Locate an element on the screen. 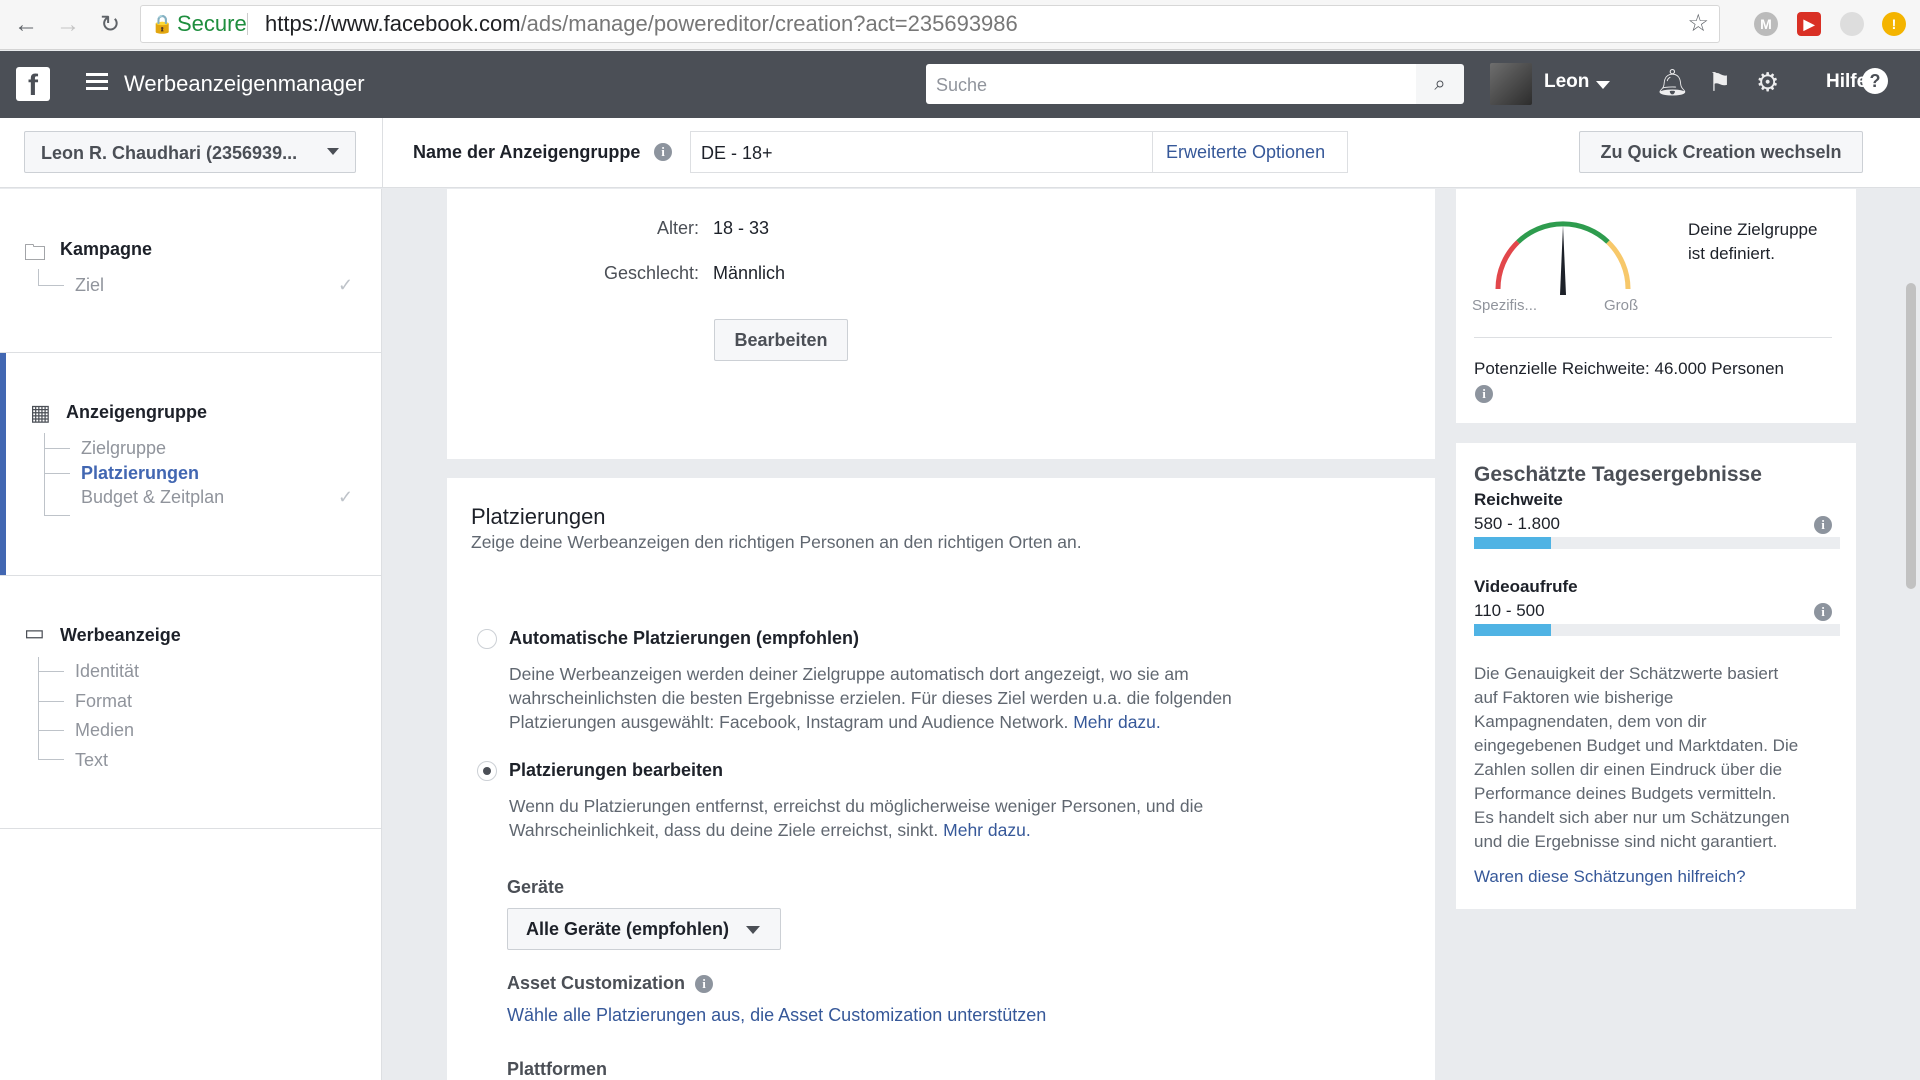 The image size is (1920, 1080). gear-icon: ⚙ is located at coordinates (1767, 82).